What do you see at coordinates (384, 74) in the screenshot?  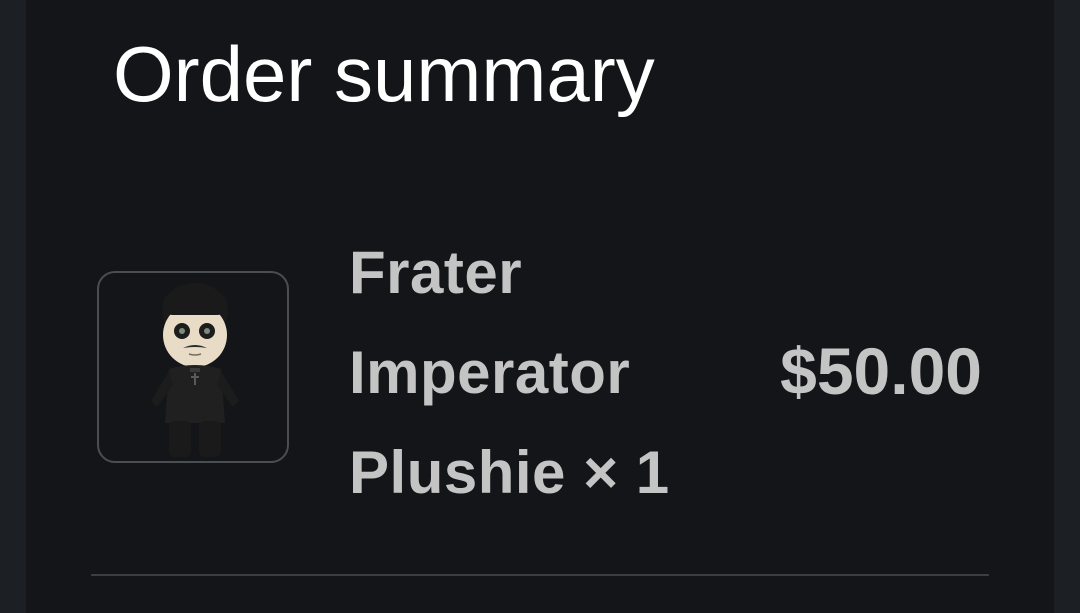 I see `order-summary-title: Order summary` at bounding box center [384, 74].